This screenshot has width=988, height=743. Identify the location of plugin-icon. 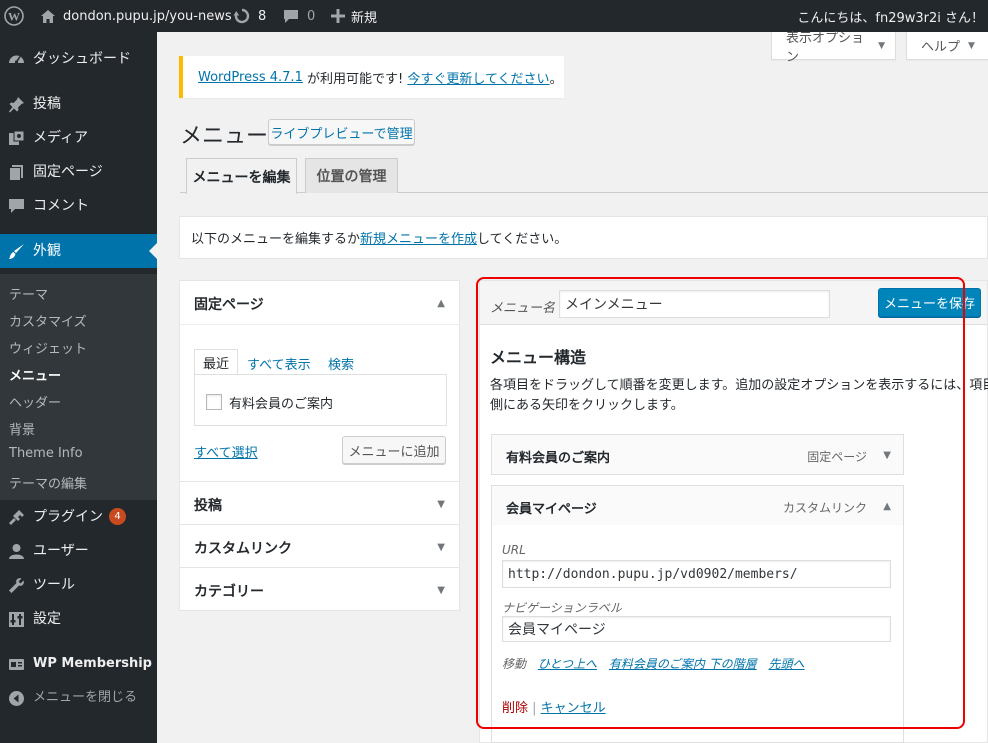
(16, 517).